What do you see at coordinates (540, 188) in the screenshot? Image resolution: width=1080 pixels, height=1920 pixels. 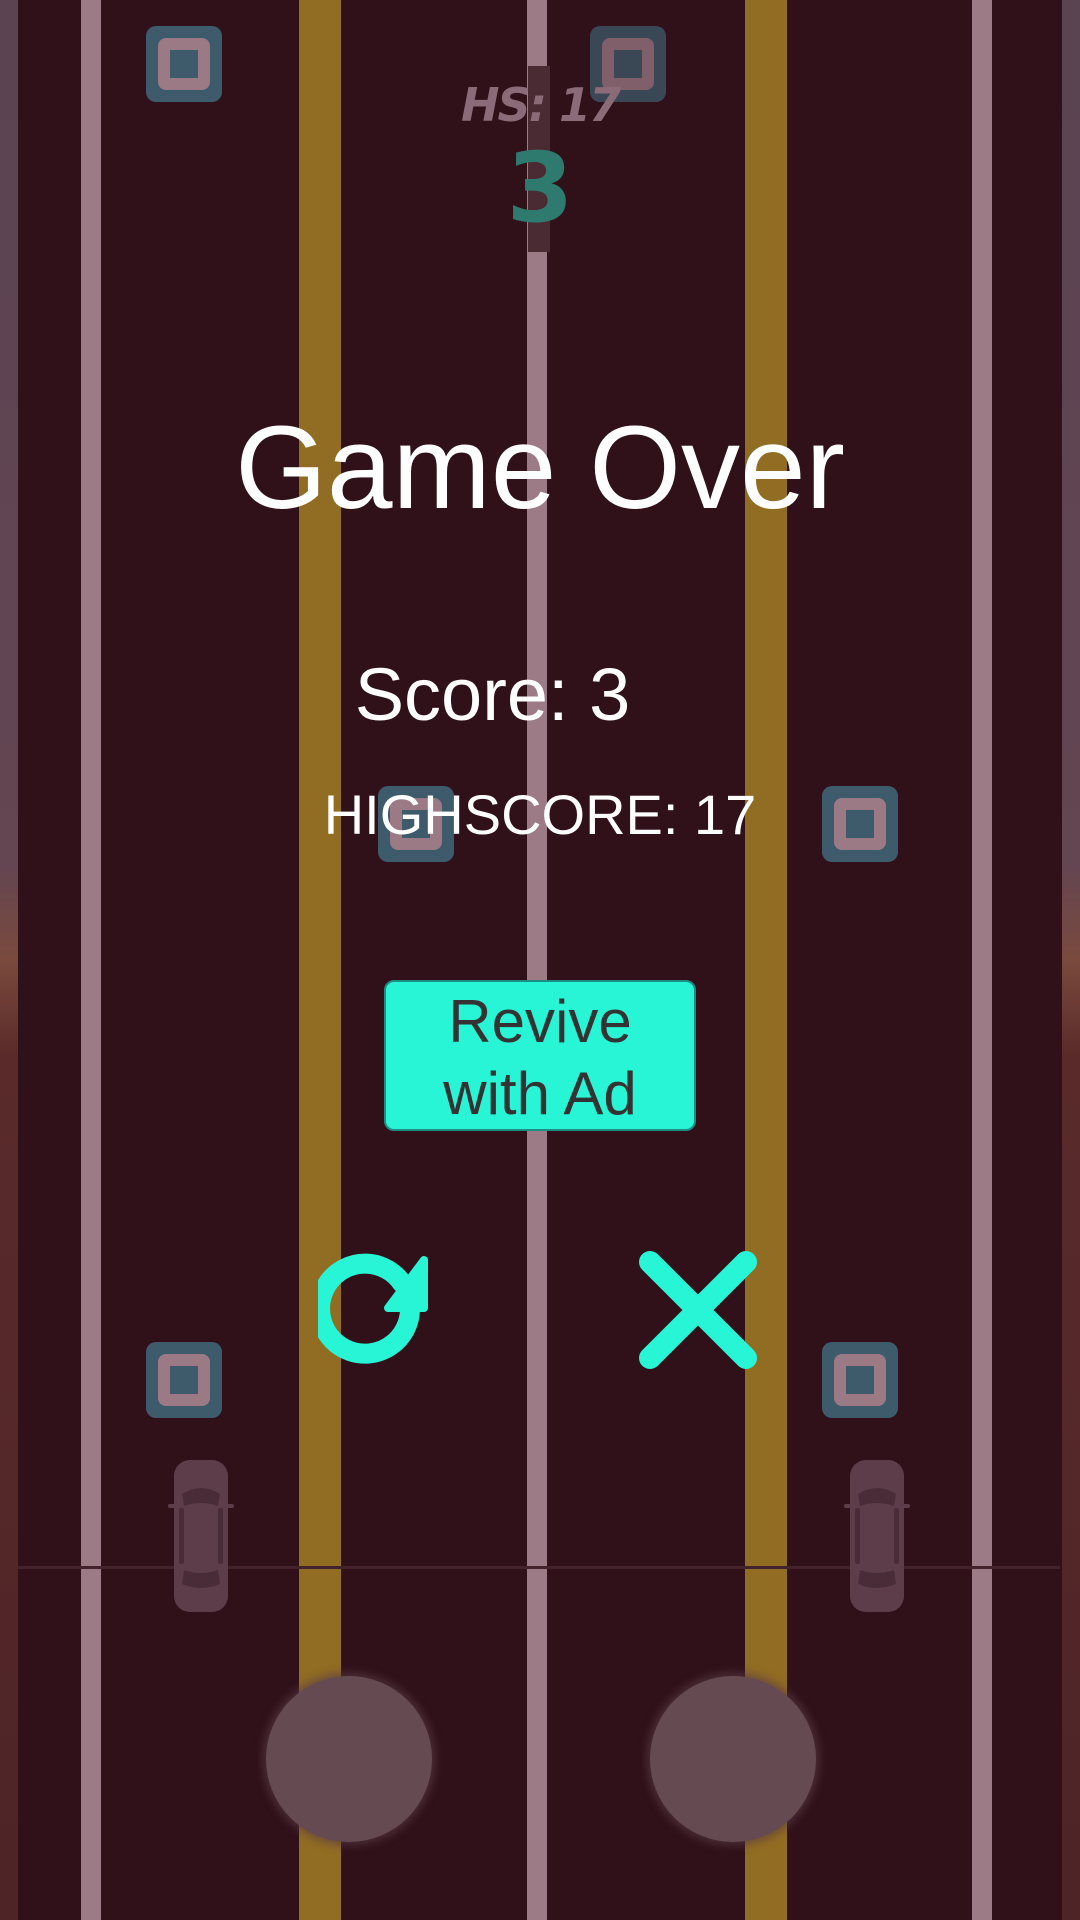 I see `hud-score: 3` at bounding box center [540, 188].